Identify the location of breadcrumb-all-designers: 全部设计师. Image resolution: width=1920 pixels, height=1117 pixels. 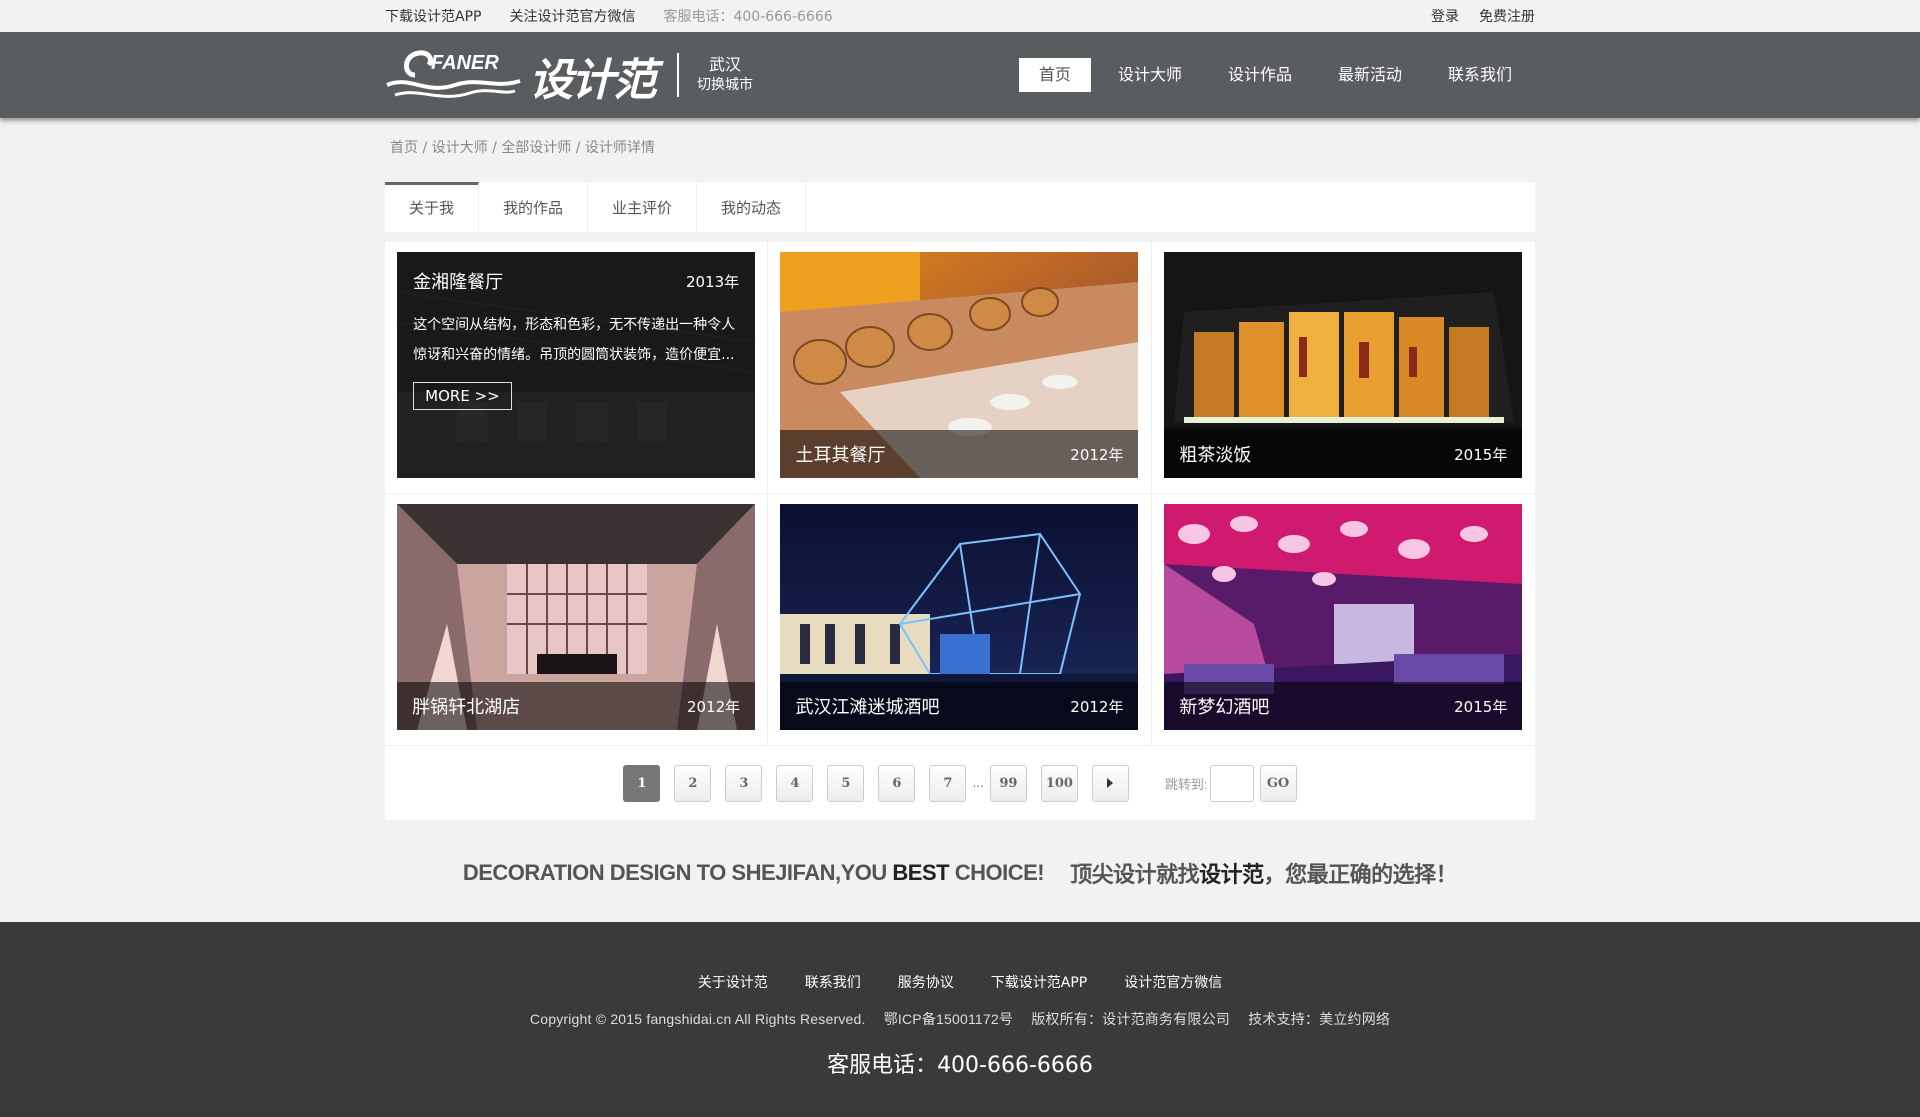
(536, 148).